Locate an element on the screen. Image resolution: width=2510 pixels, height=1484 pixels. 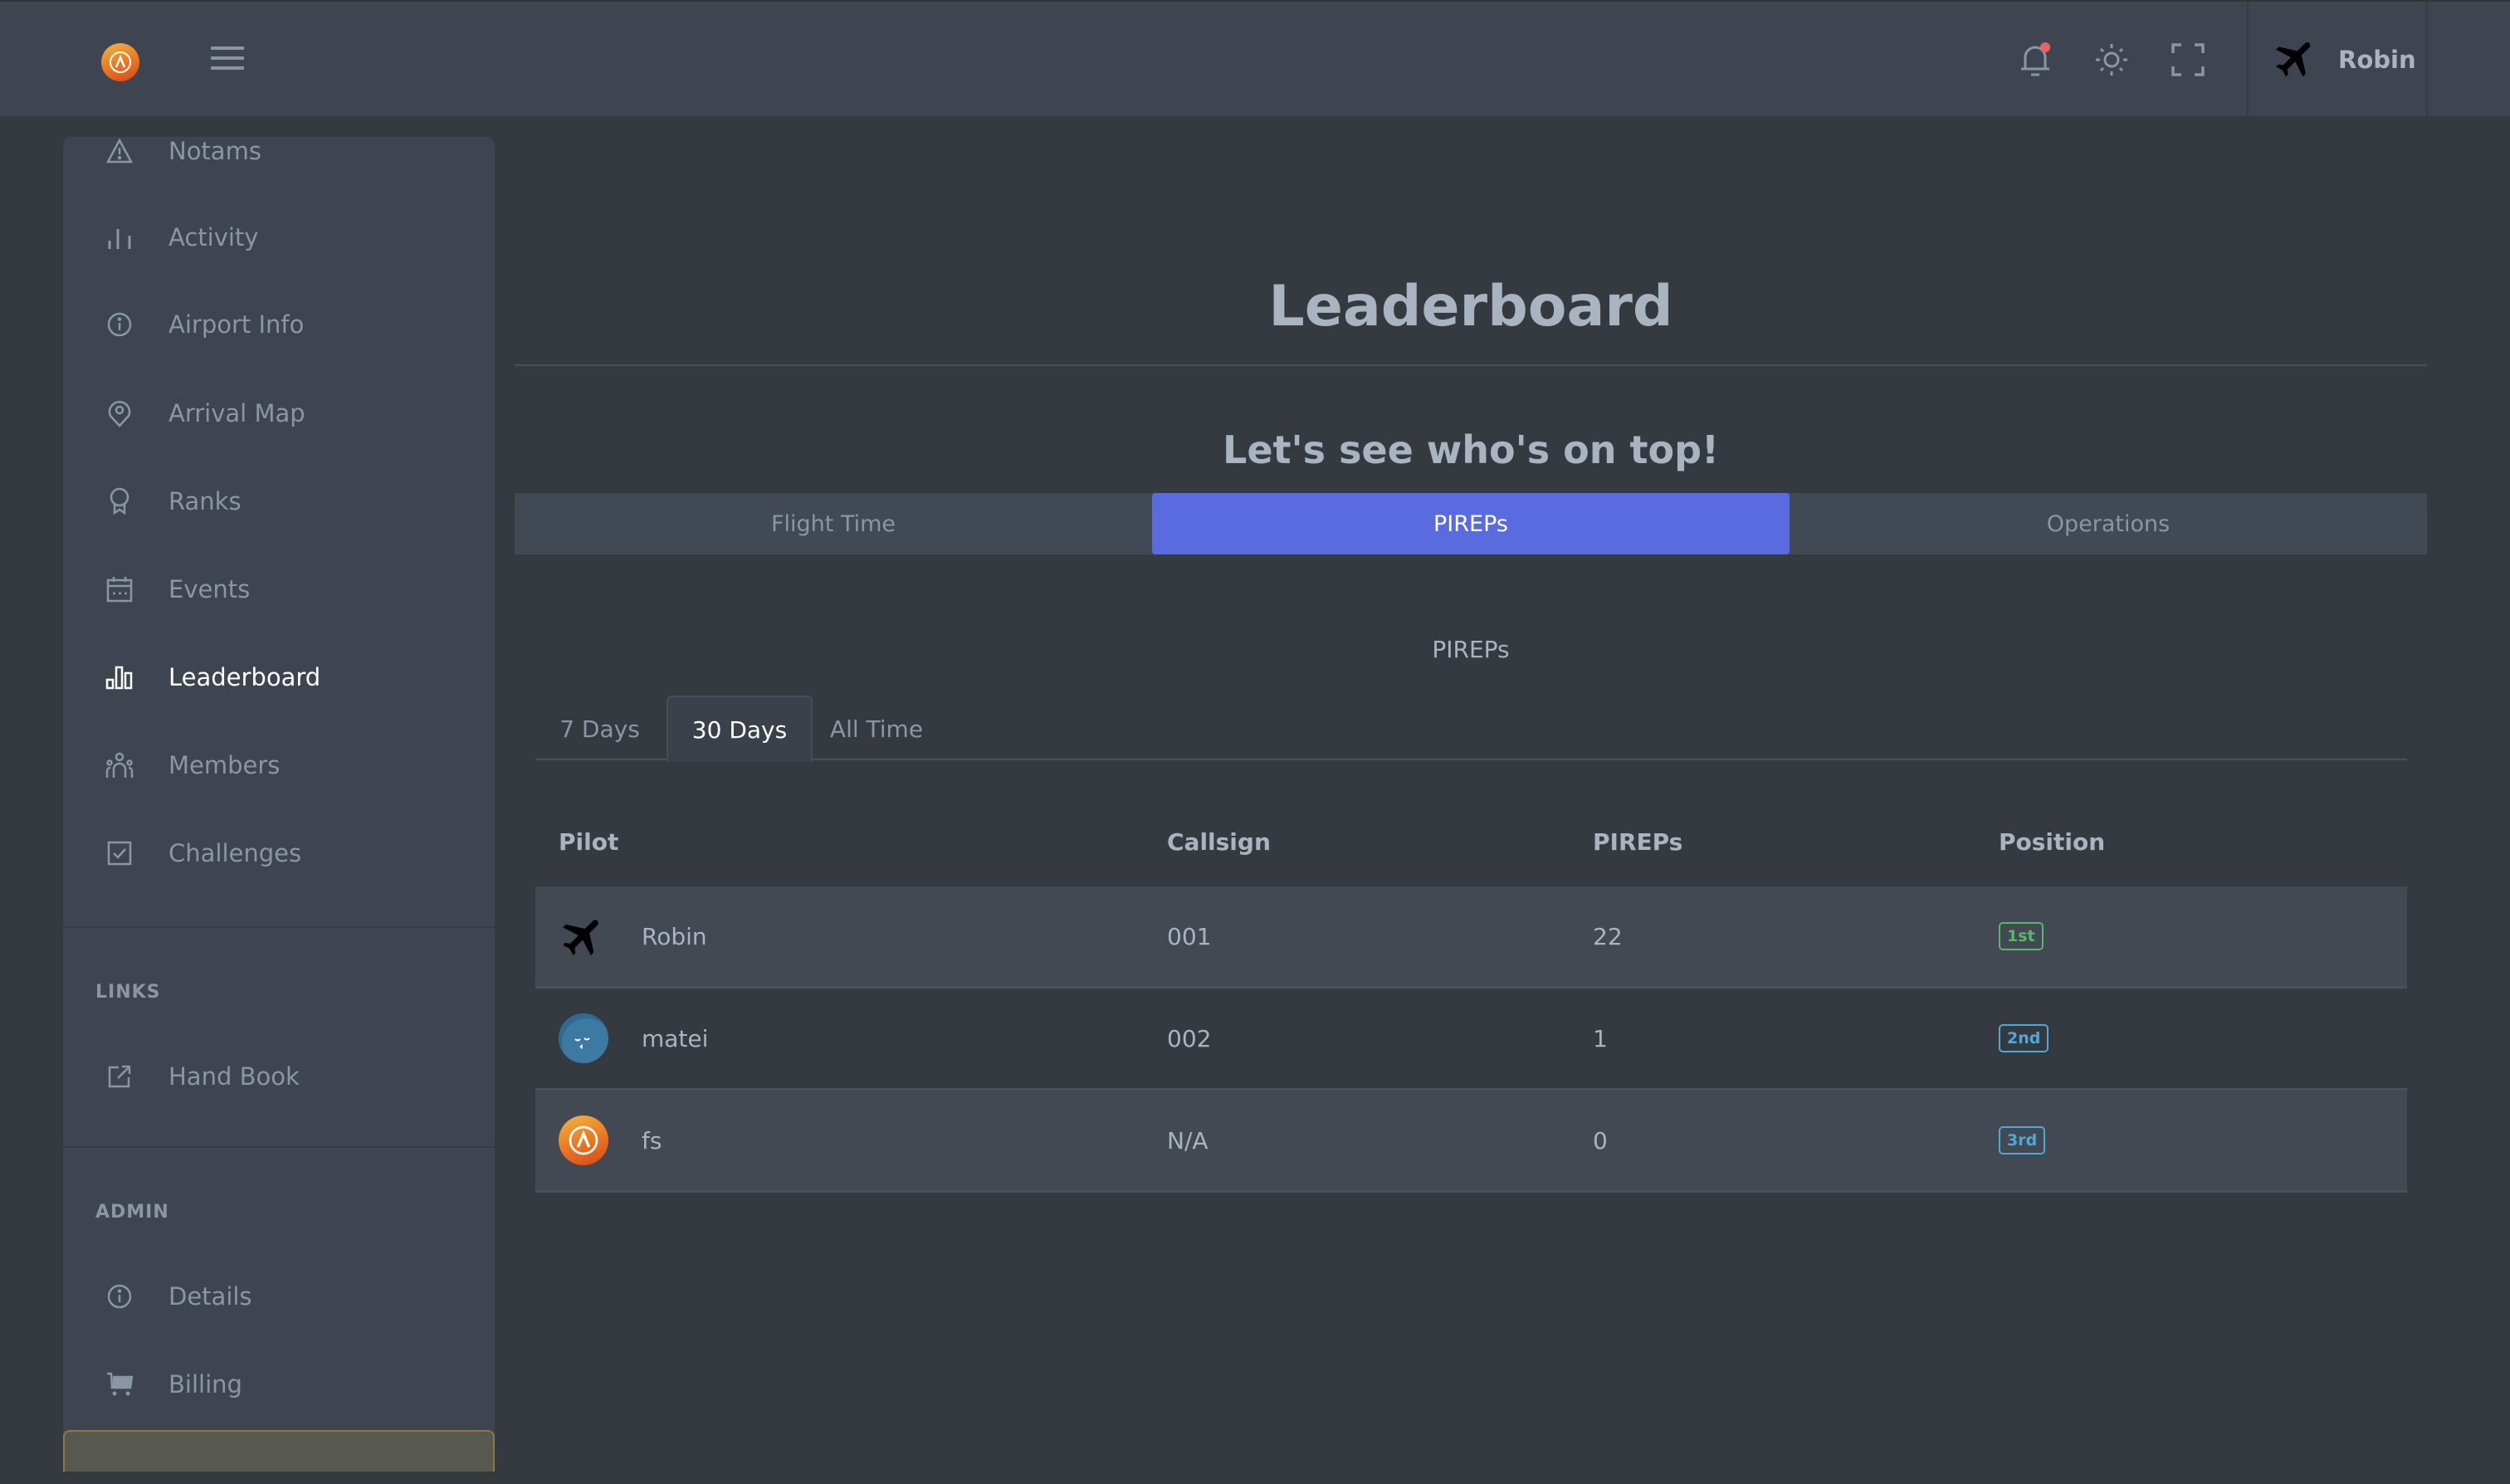
pilot-name: matei is located at coordinates (675, 1038).